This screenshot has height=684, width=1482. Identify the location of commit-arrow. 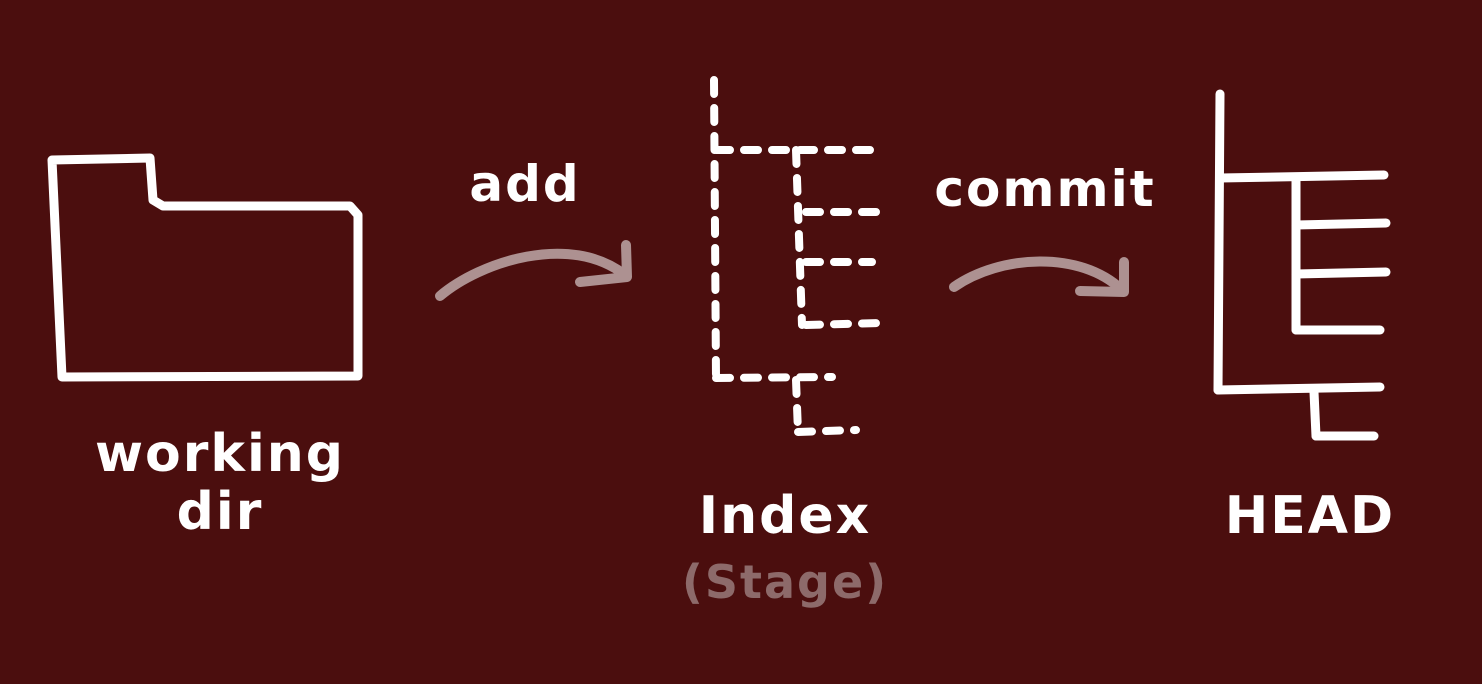
(1039, 276).